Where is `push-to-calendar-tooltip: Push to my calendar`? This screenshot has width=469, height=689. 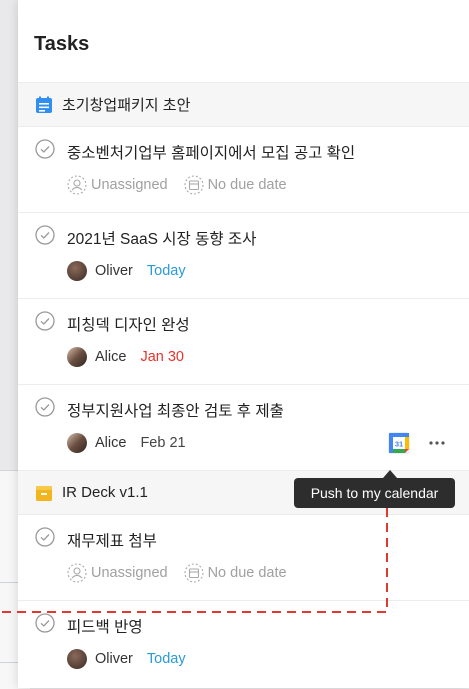 push-to-calendar-tooltip: Push to my calendar is located at coordinates (374, 493).